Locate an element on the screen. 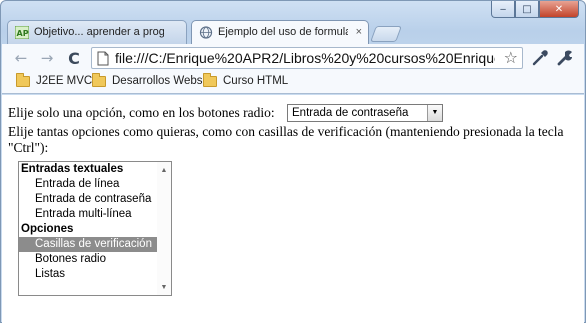 The height and width of the screenshot is (323, 586). tab-objetivo: AP Objetivo... aprender a progr is located at coordinates (97, 32).